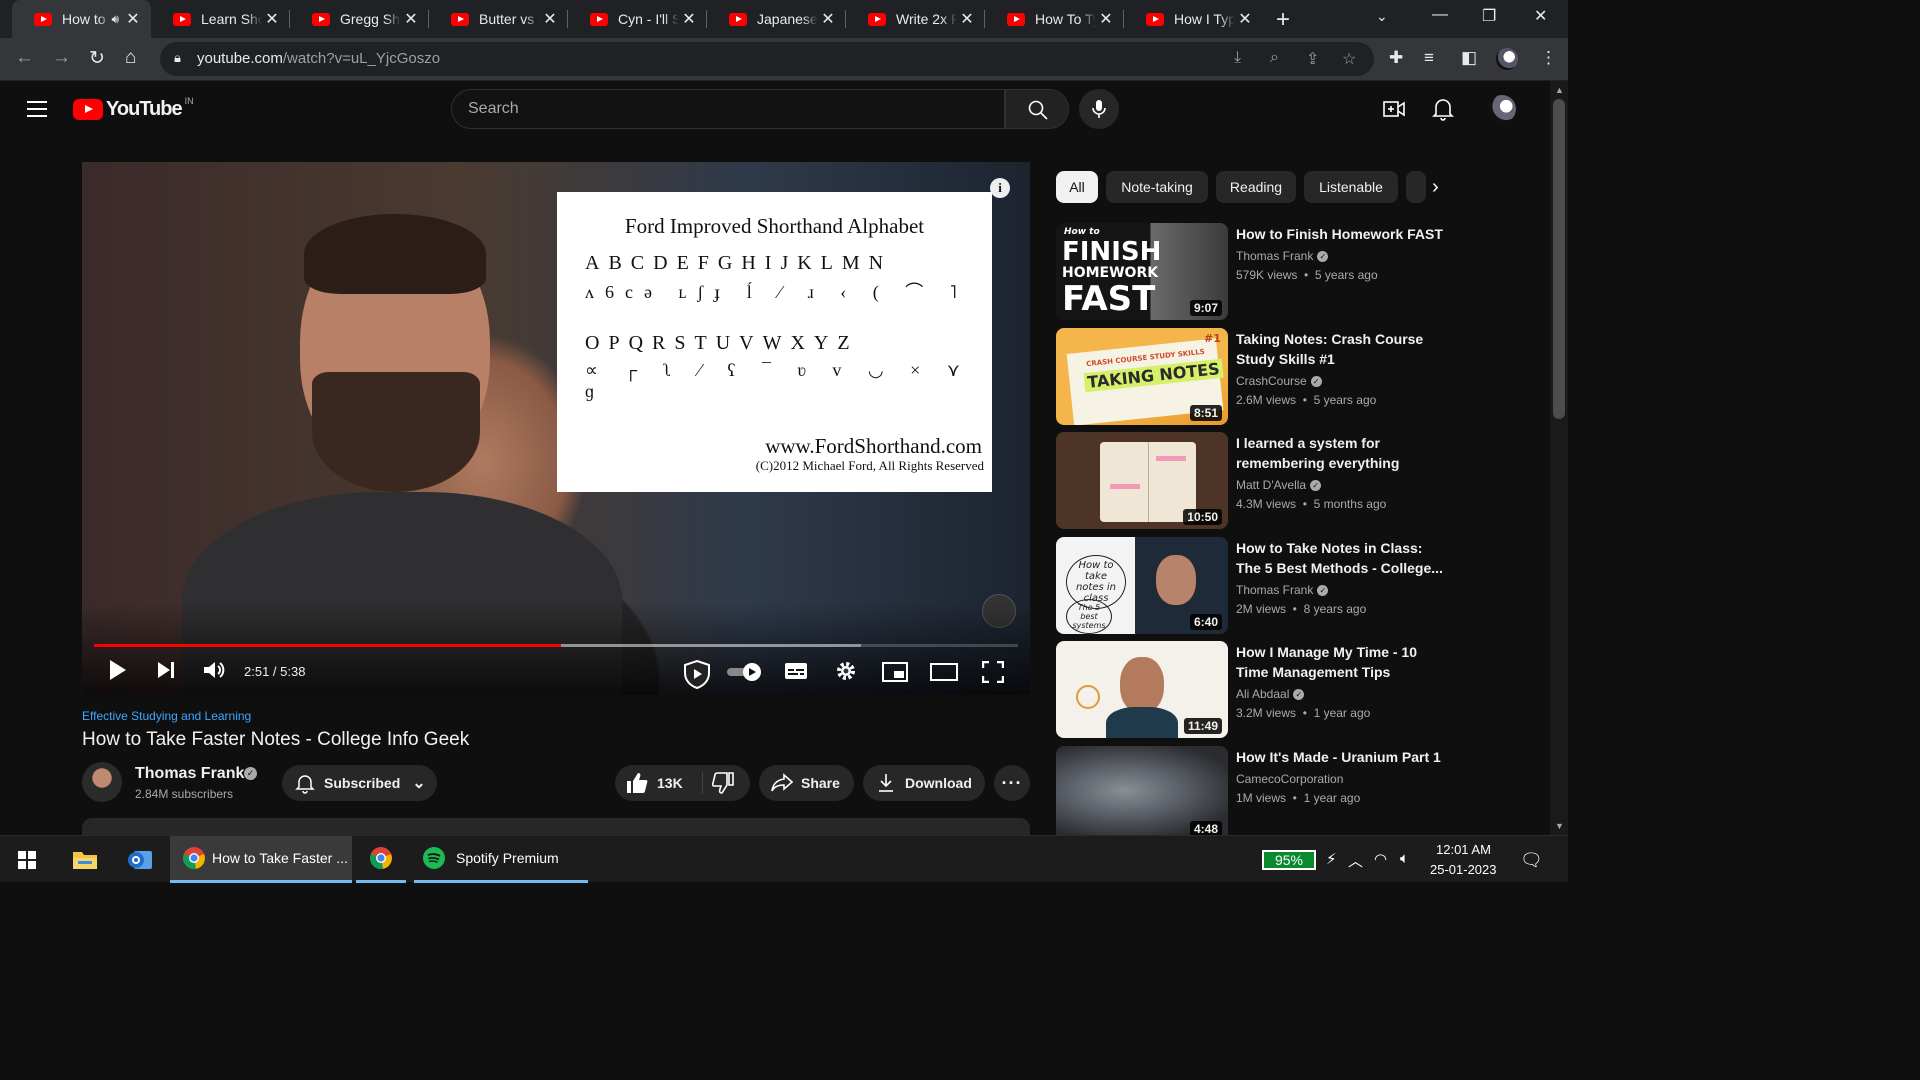  What do you see at coordinates (1559, 826) in the screenshot?
I see `scroll-down-icon: ▼` at bounding box center [1559, 826].